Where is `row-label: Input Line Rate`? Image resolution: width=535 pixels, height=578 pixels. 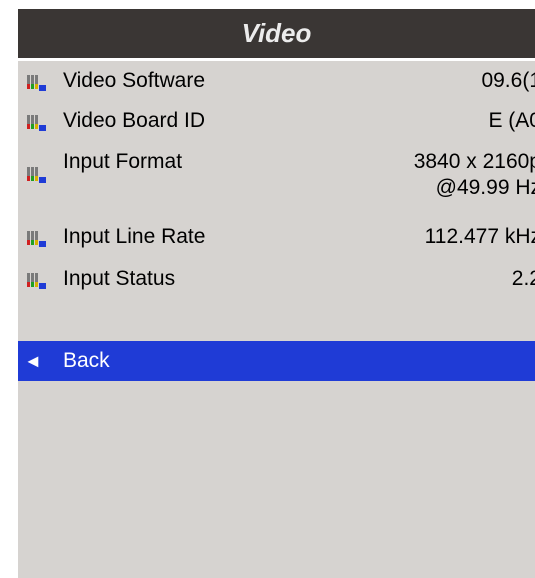
row-label: Input Line Rate is located at coordinates (134, 236).